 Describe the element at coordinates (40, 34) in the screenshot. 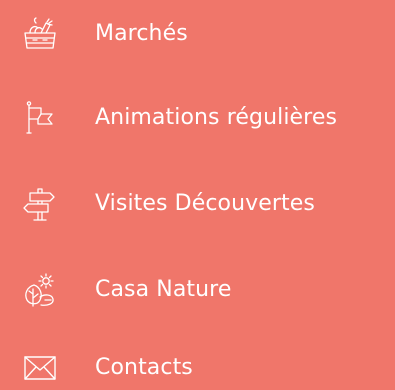

I see `market-crate-icon` at that location.